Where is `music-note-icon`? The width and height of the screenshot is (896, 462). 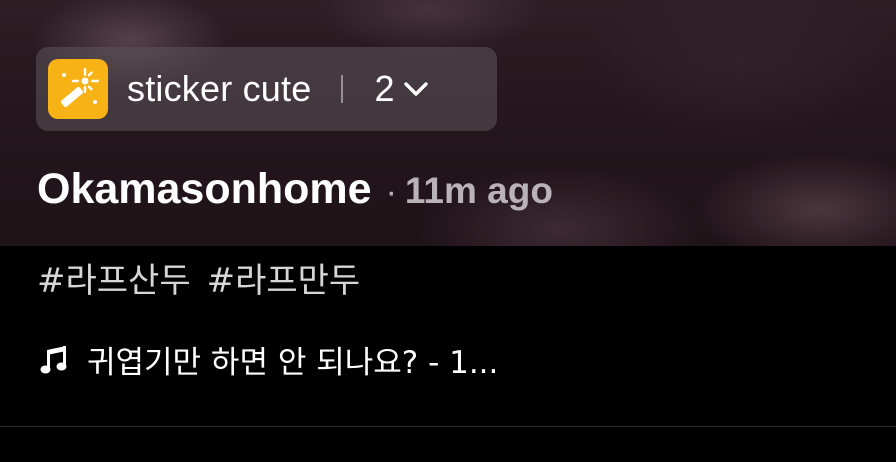 music-note-icon is located at coordinates (55, 360).